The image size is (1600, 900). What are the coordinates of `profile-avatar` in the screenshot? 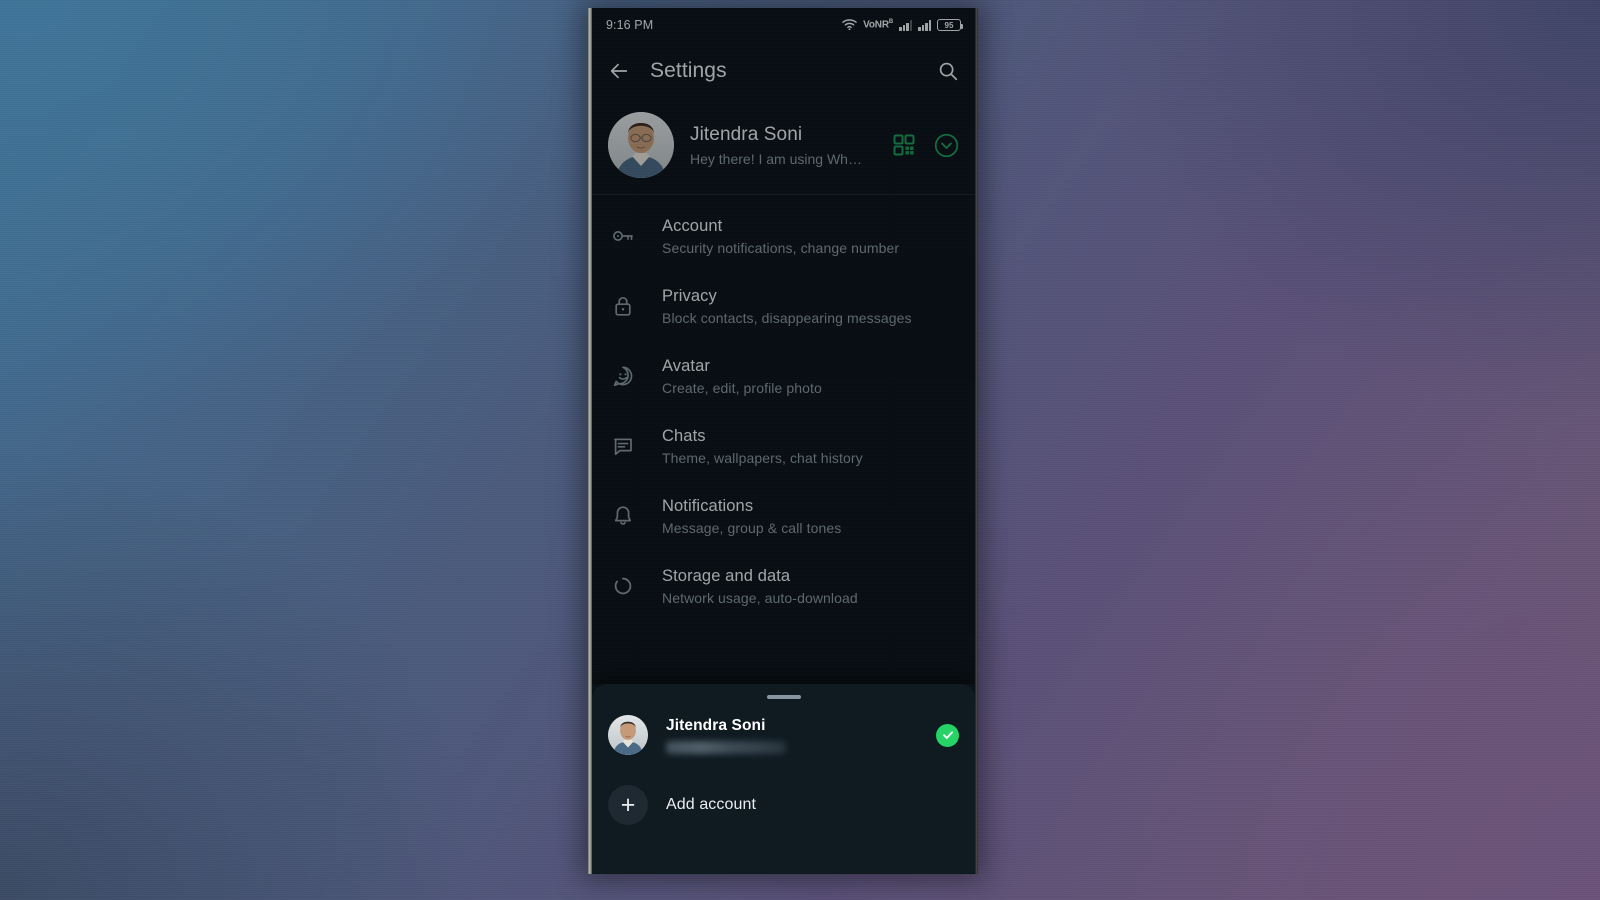 It's located at (641, 145).